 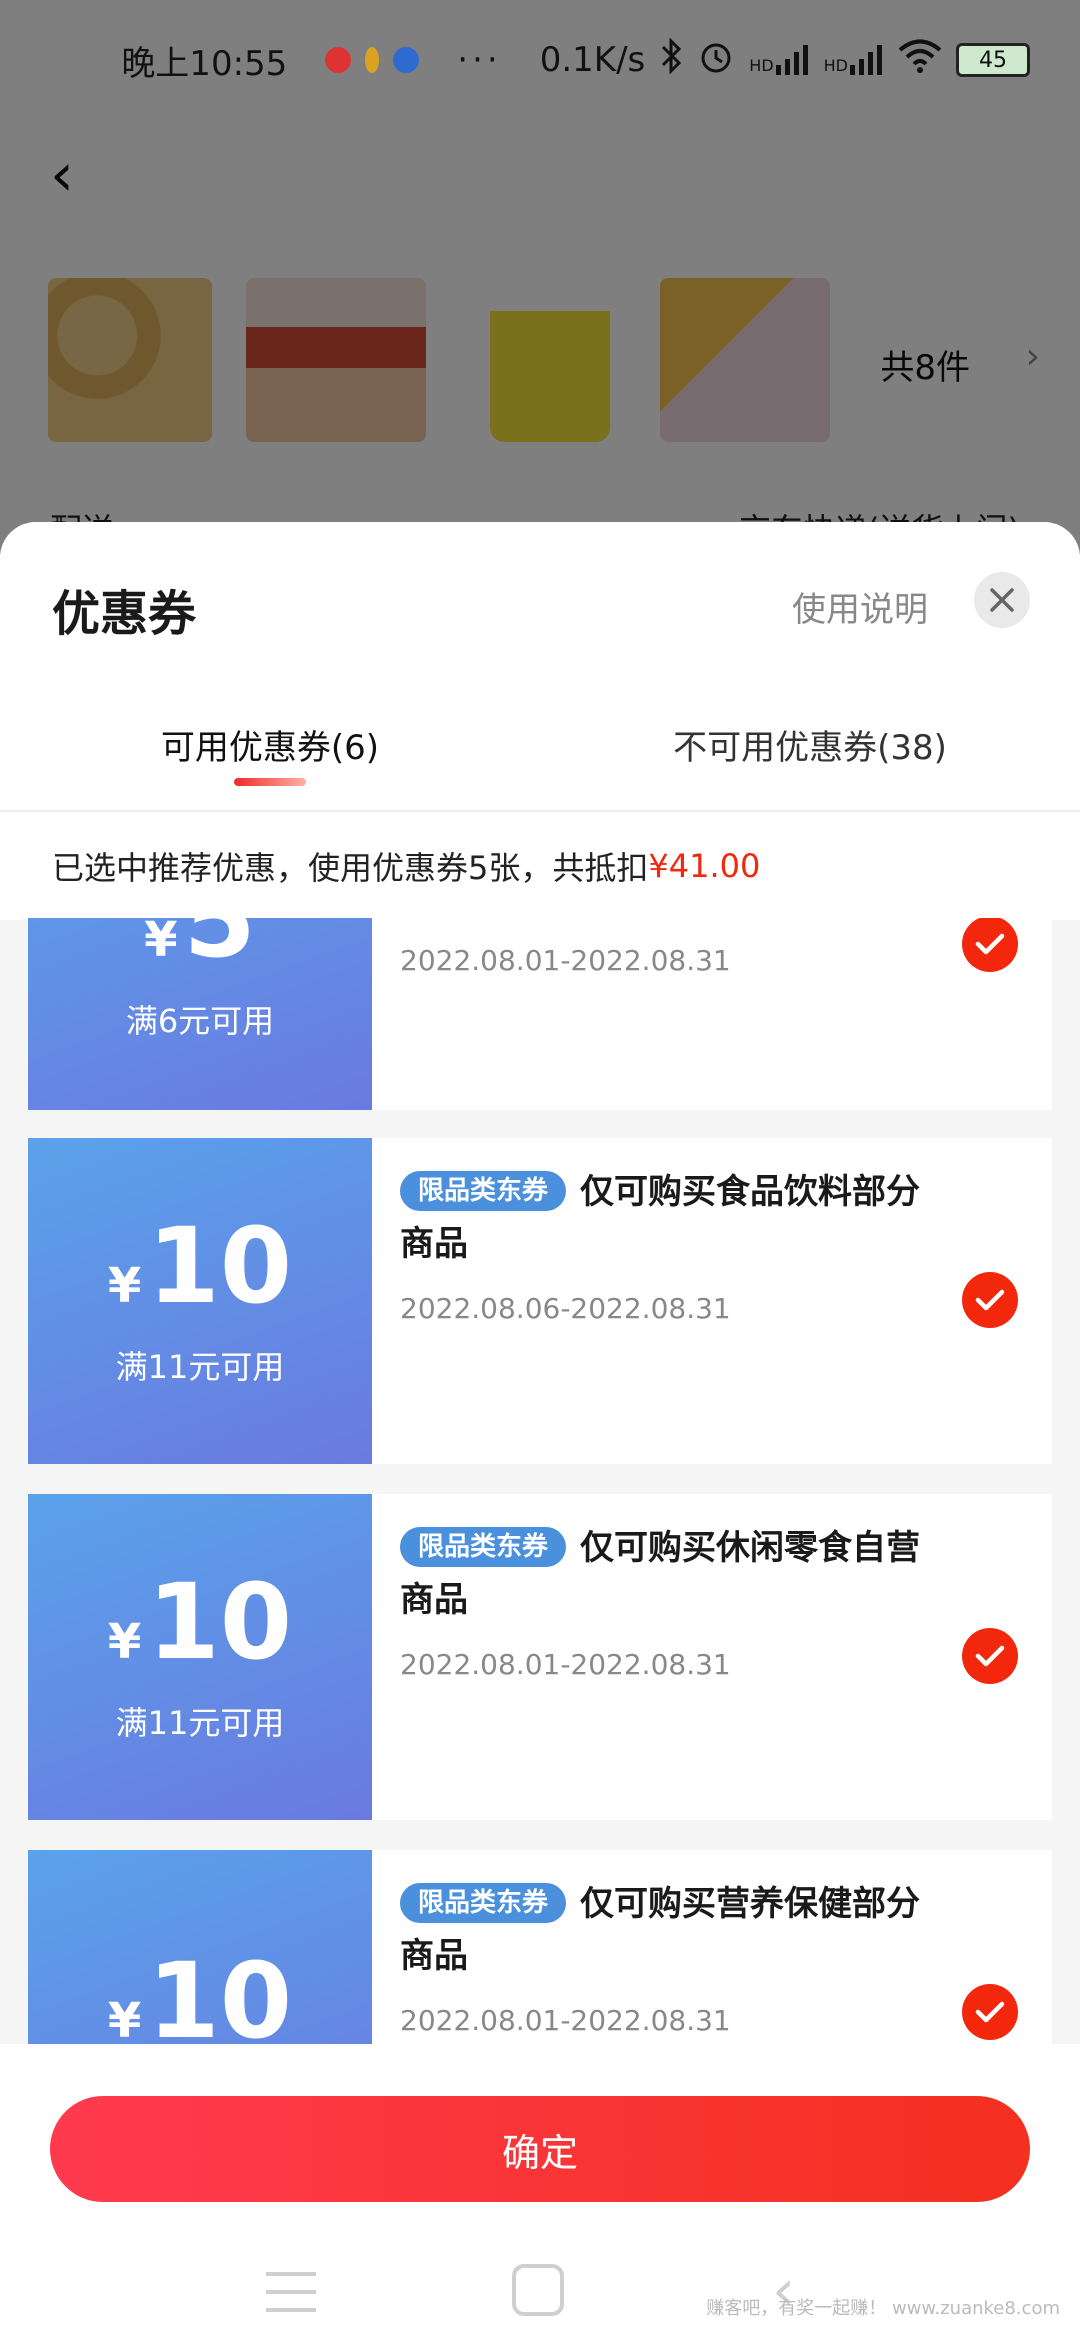 I want to click on alarm-icon, so click(x=716, y=60).